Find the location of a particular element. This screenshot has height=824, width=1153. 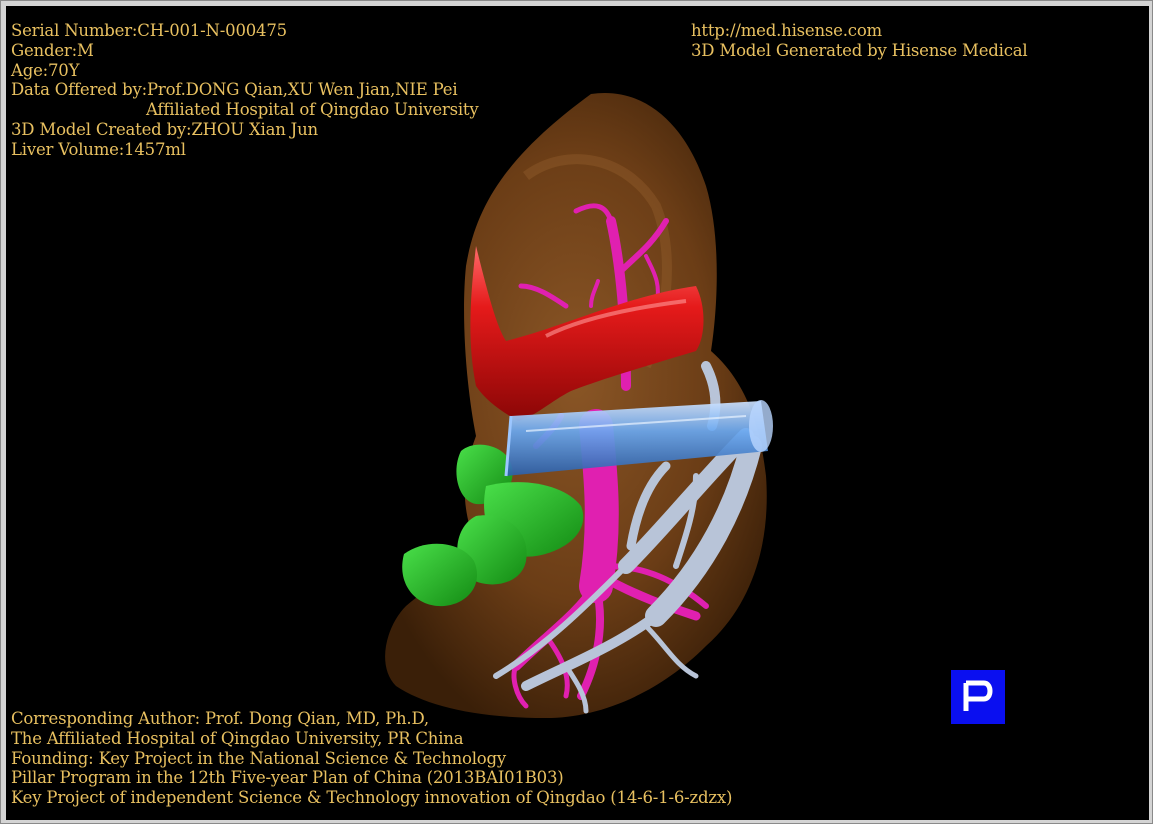

serial-number: Serial Number:CH-001-N-000475 is located at coordinates (149, 30).